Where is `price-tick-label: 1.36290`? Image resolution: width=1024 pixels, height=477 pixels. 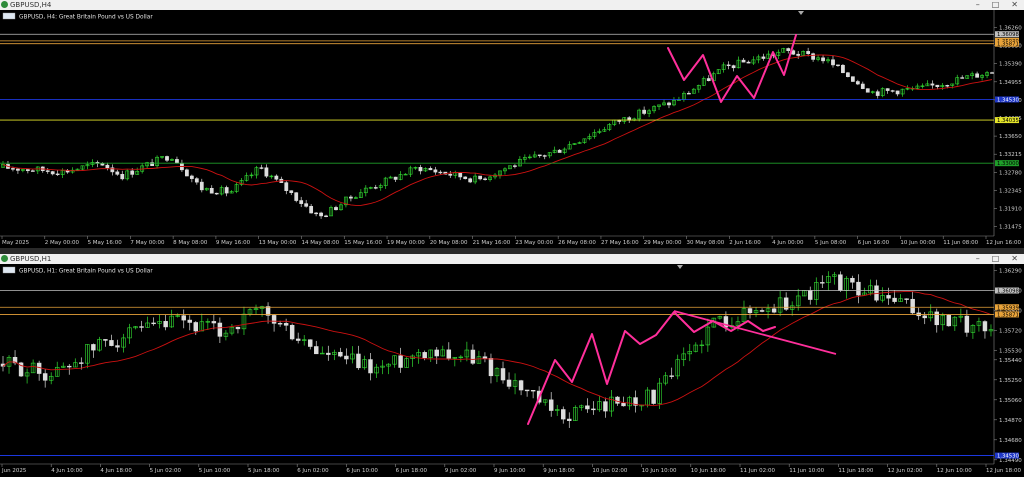
price-tick-label: 1.36290 is located at coordinates (1010, 271).